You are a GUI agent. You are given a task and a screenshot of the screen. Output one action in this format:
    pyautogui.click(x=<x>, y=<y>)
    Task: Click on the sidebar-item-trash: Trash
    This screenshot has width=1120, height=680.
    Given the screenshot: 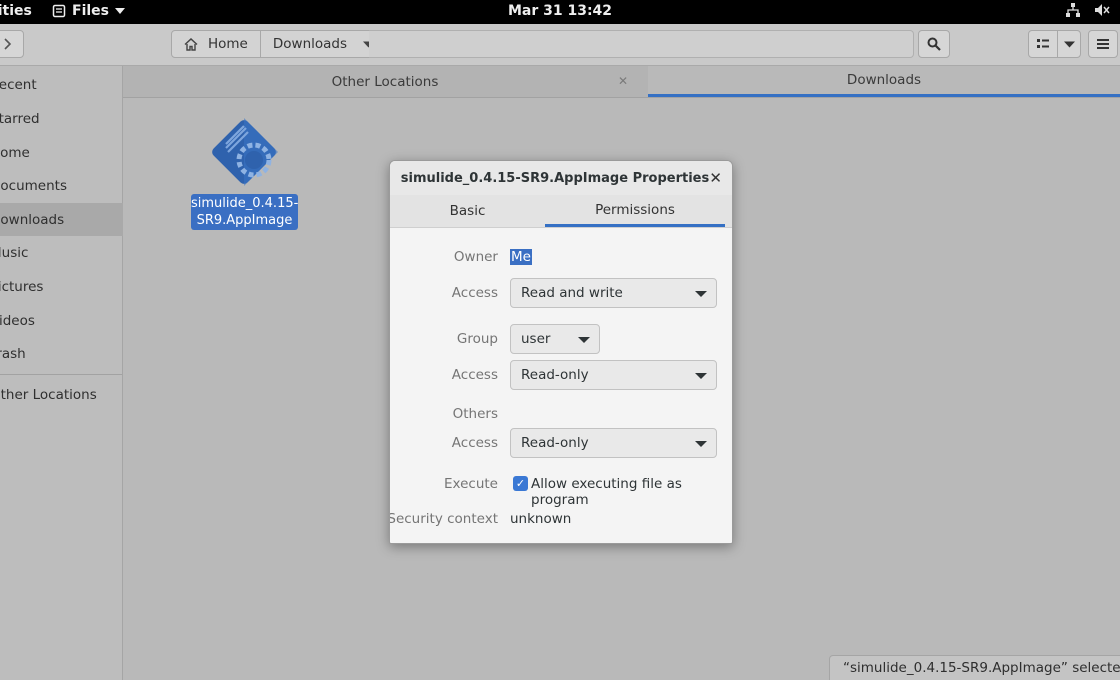 What is the action you would take?
    pyautogui.click(x=59, y=353)
    